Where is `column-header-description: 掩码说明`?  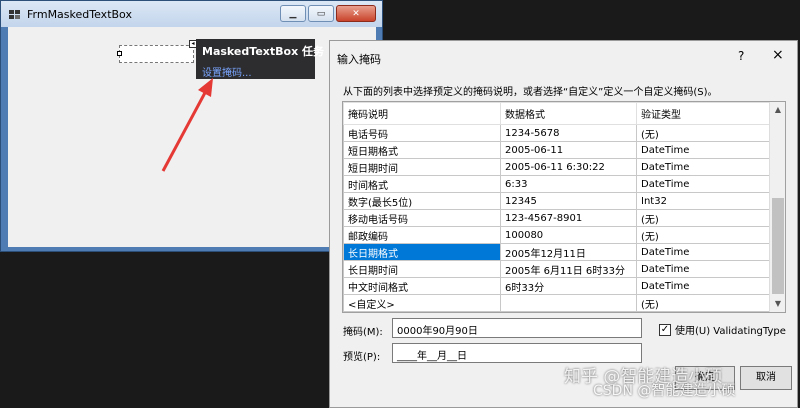
column-header-description: 掩码说明 is located at coordinates (422, 113).